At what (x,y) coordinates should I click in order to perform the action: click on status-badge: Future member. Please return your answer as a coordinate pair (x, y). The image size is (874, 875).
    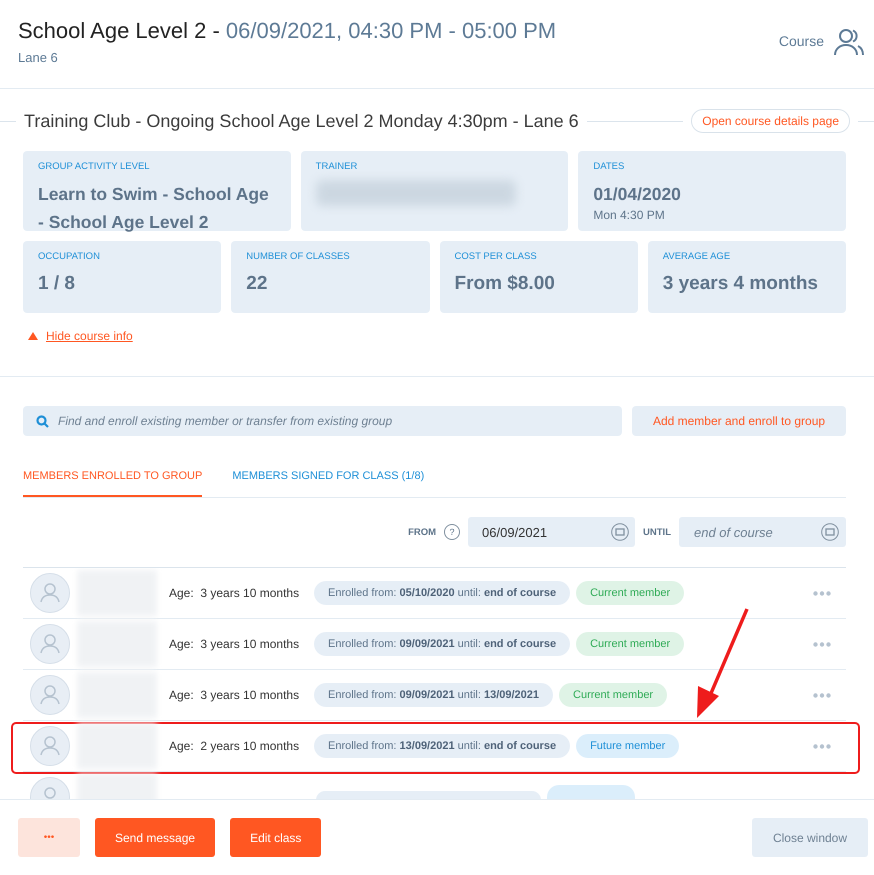
    Looking at the image, I should click on (628, 746).